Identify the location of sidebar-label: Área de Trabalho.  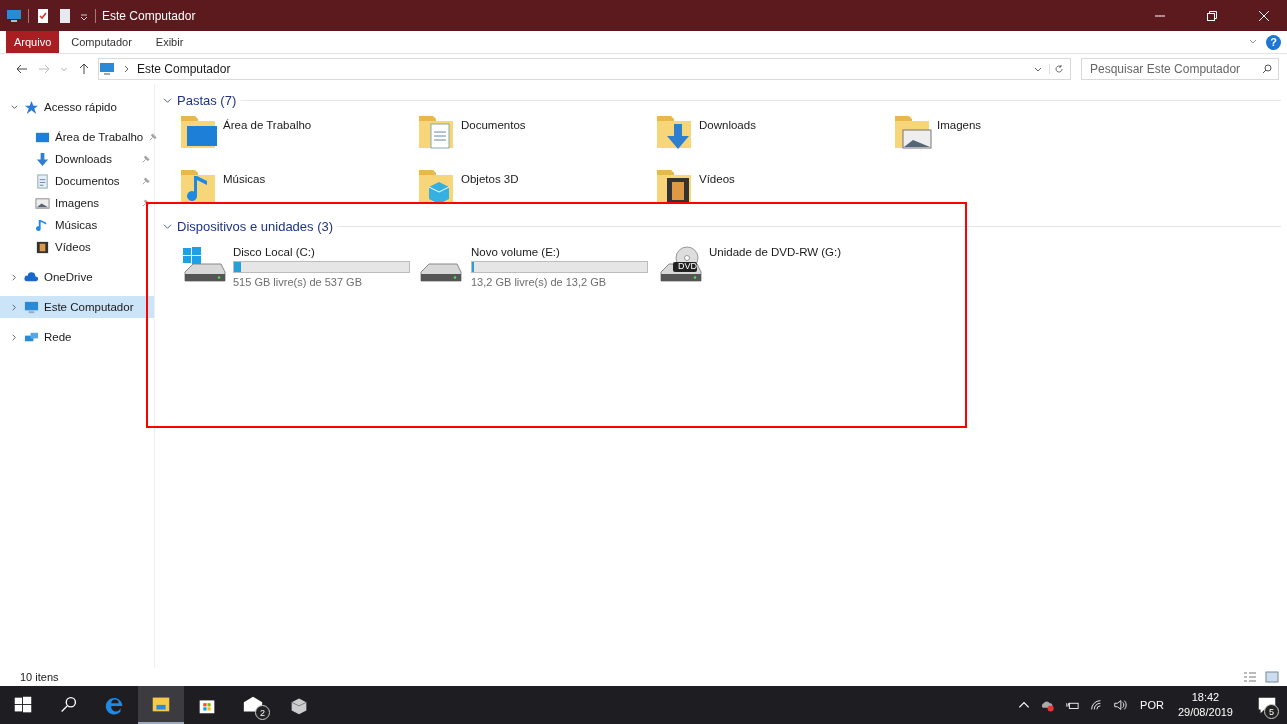
(99, 137).